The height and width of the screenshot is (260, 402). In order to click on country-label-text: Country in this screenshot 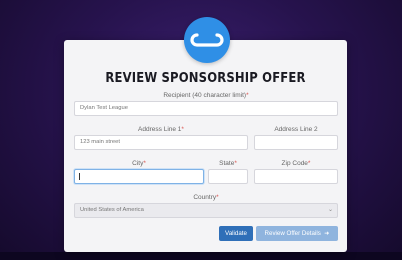, I will do `click(205, 197)`.